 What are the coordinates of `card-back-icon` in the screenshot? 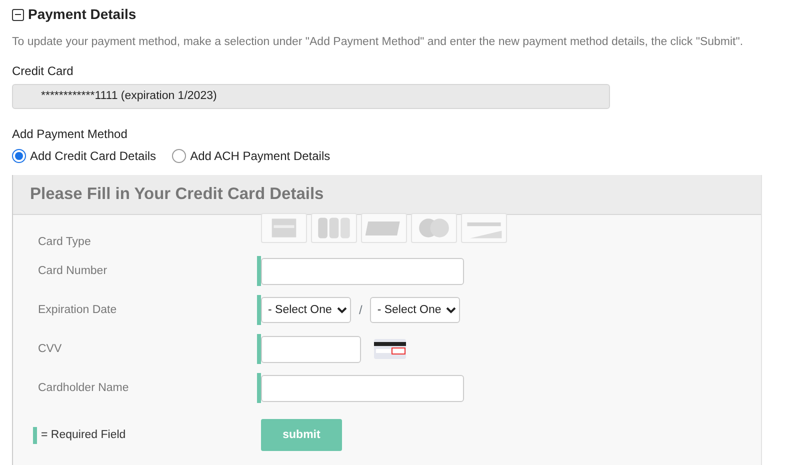 It's located at (390, 349).